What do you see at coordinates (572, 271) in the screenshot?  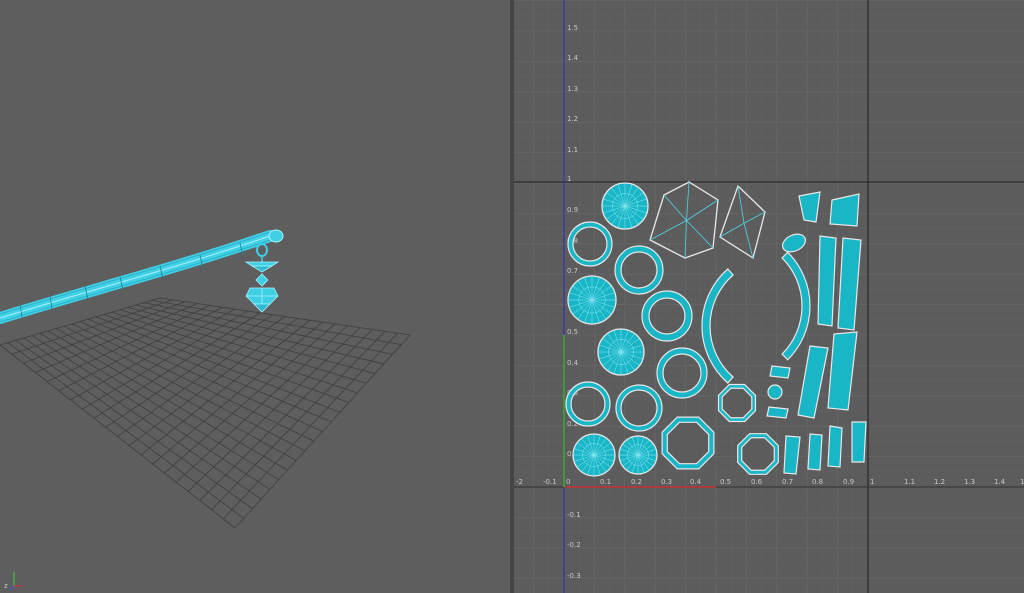 I see `v-tick-label: 0.7` at bounding box center [572, 271].